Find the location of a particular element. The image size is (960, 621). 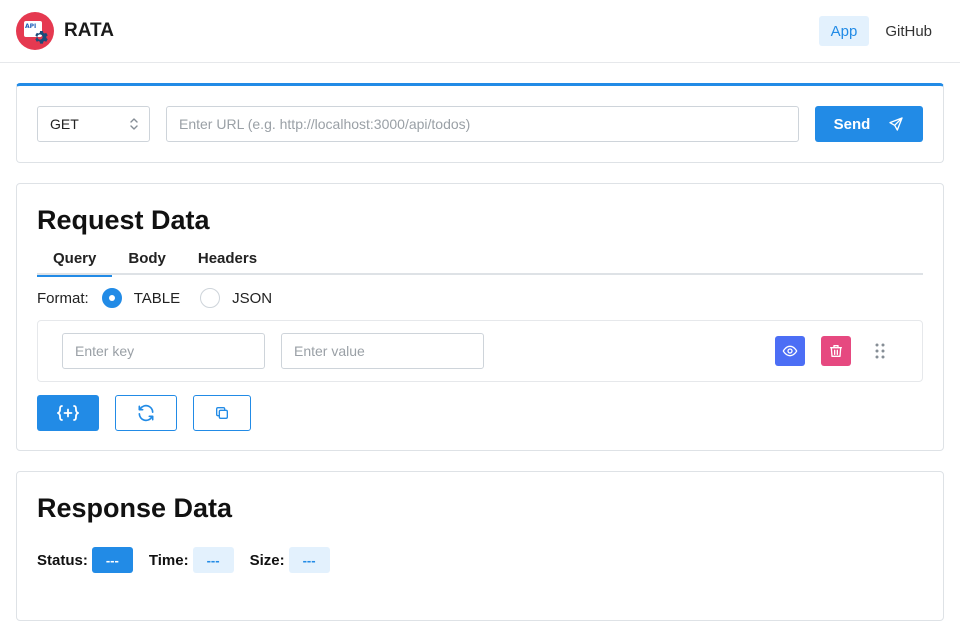

paper-plane-icon is located at coordinates (896, 124).